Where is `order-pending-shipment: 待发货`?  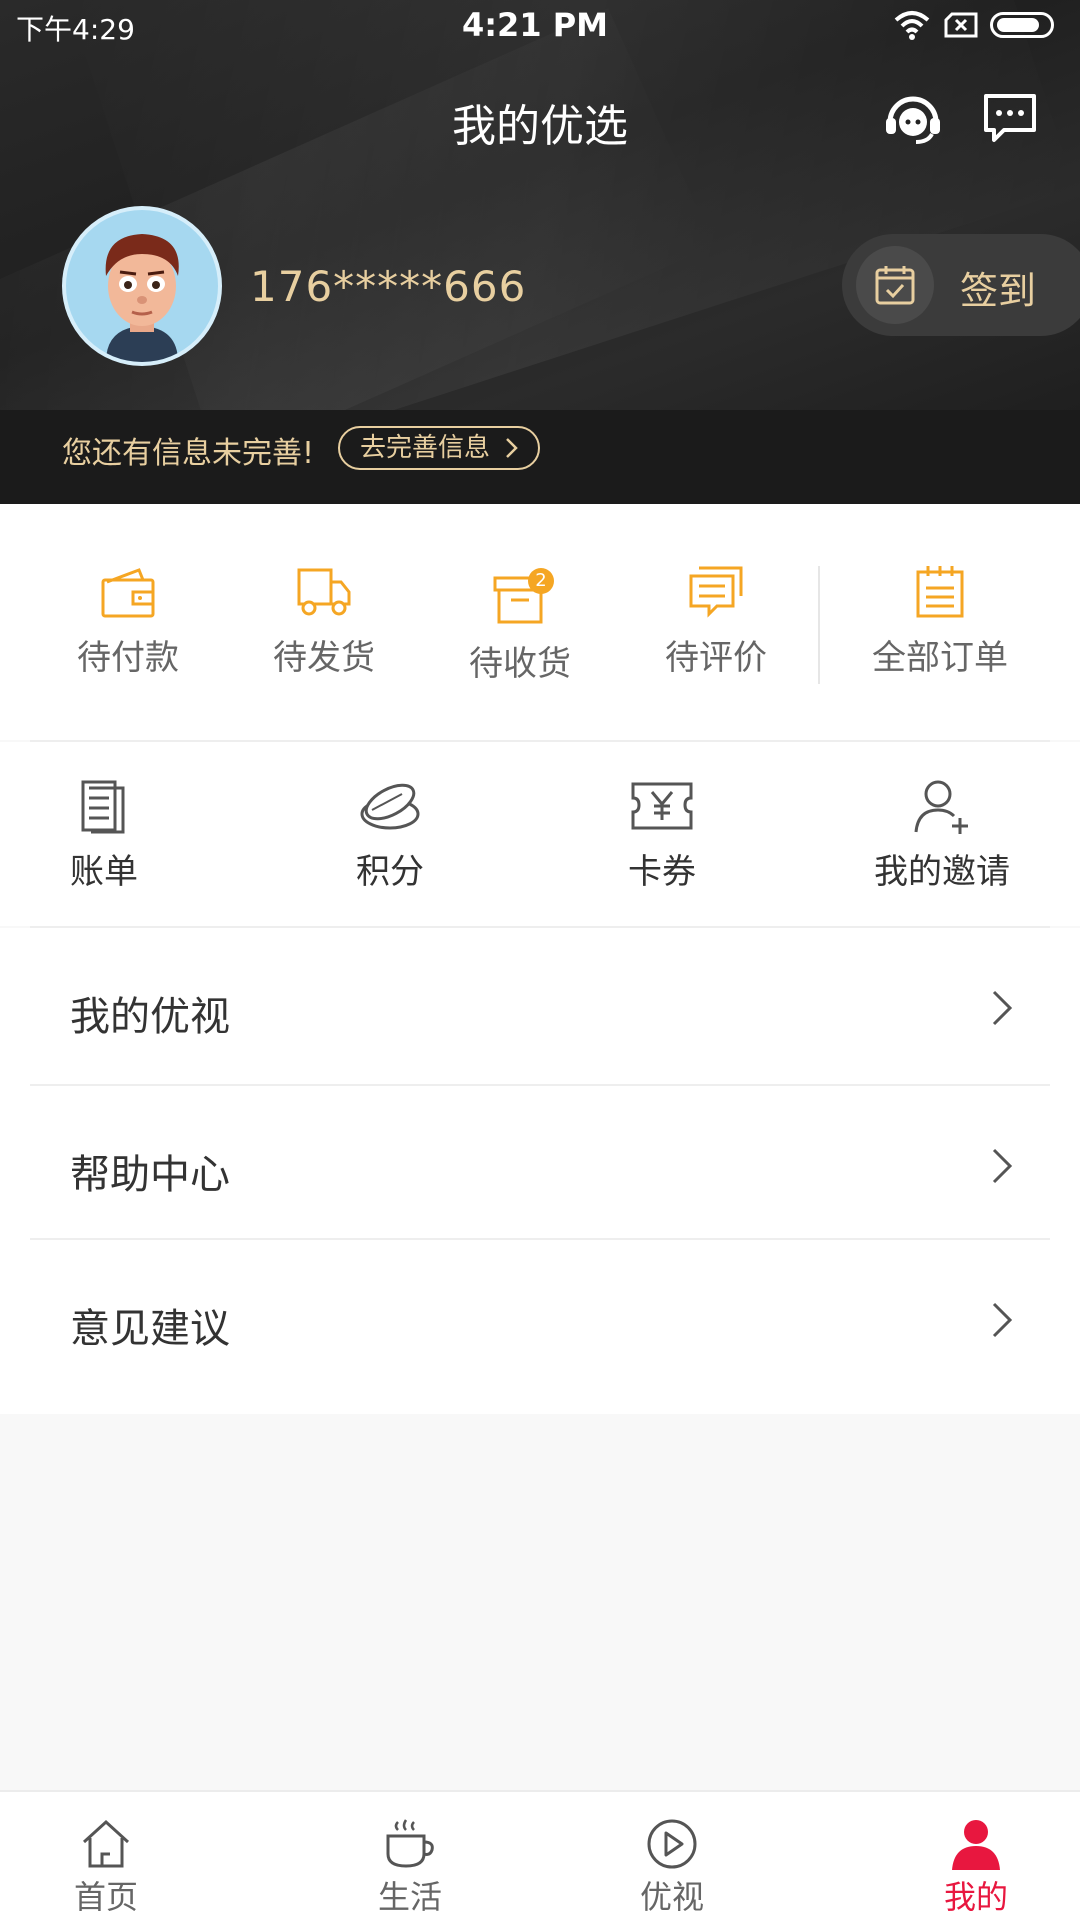
order-pending-shipment: 待发货 is located at coordinates (324, 621).